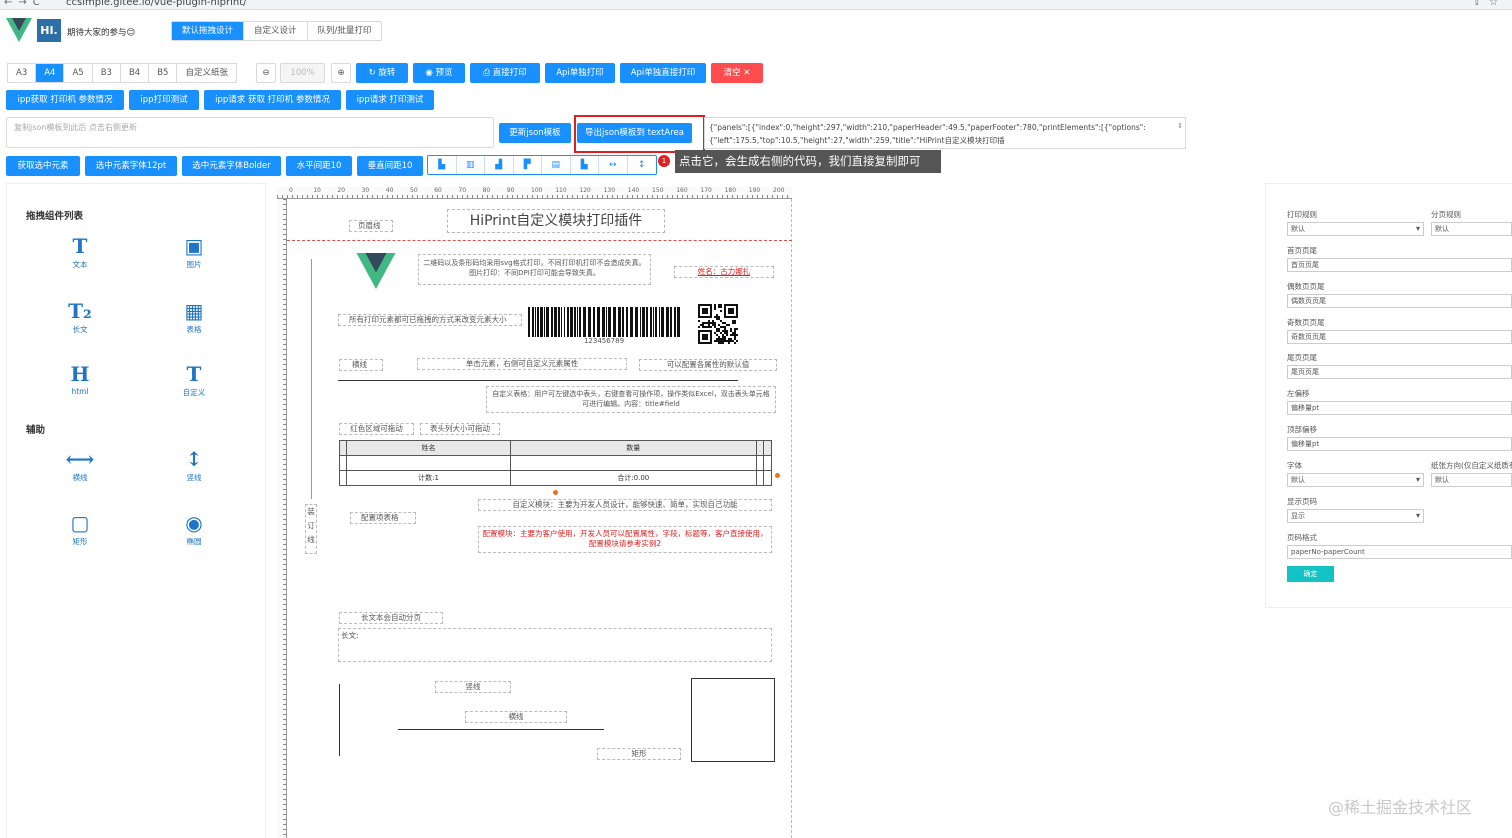 This screenshot has width=1512, height=838. What do you see at coordinates (194, 529) in the screenshot?
I see `component-ellipse: ◉ 椭圆` at bounding box center [194, 529].